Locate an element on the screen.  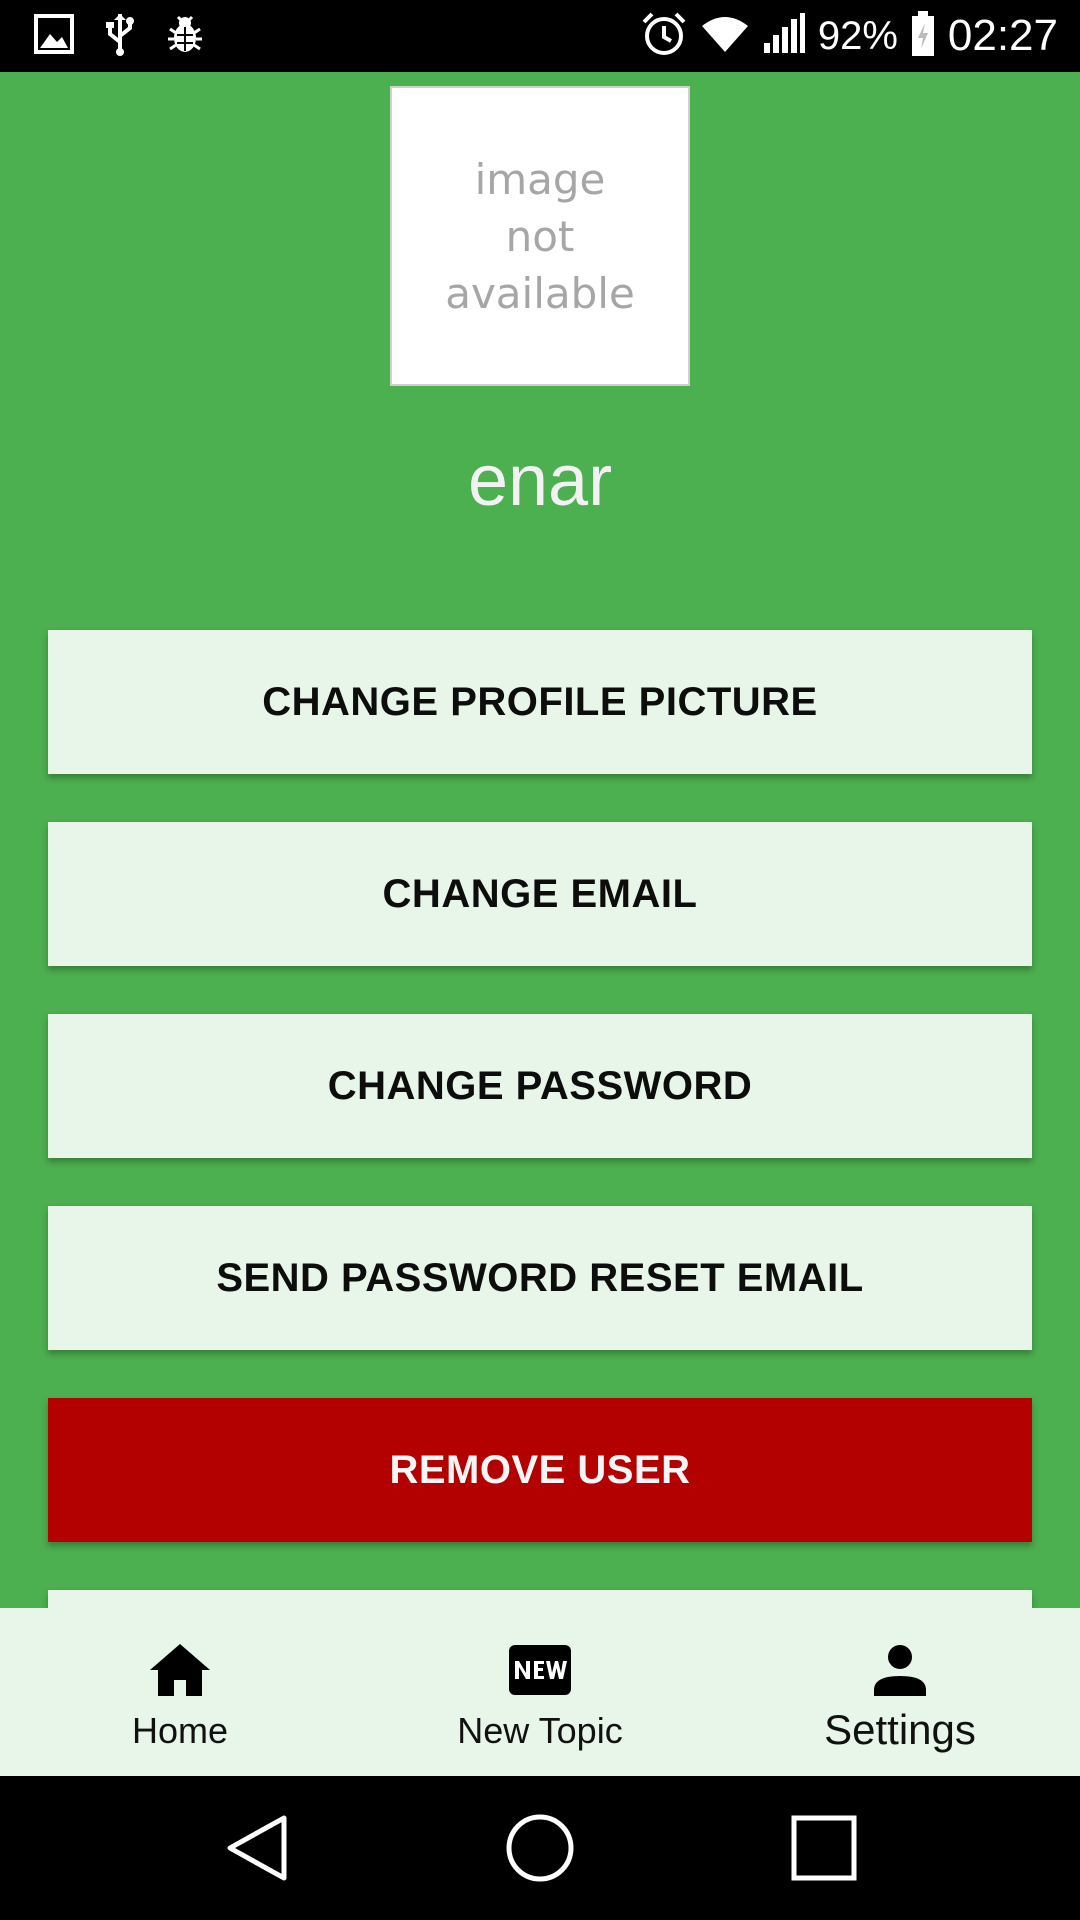
battery-percent: 92% is located at coordinates (857, 35).